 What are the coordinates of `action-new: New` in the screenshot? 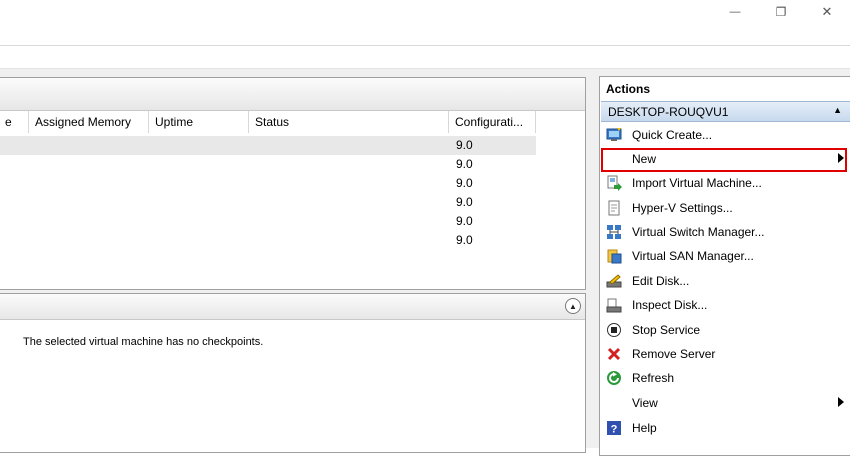 It's located at (725, 159).